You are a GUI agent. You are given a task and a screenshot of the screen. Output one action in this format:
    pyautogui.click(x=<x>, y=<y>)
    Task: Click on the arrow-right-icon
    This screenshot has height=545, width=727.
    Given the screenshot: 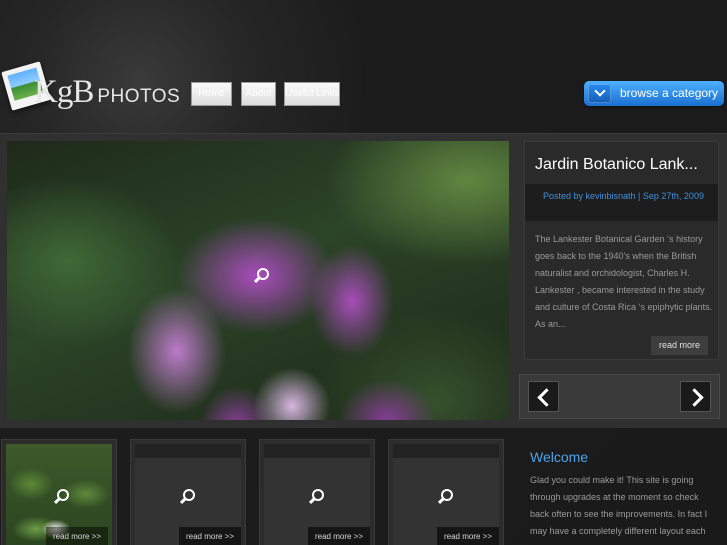 What is the action you would take?
    pyautogui.click(x=695, y=396)
    